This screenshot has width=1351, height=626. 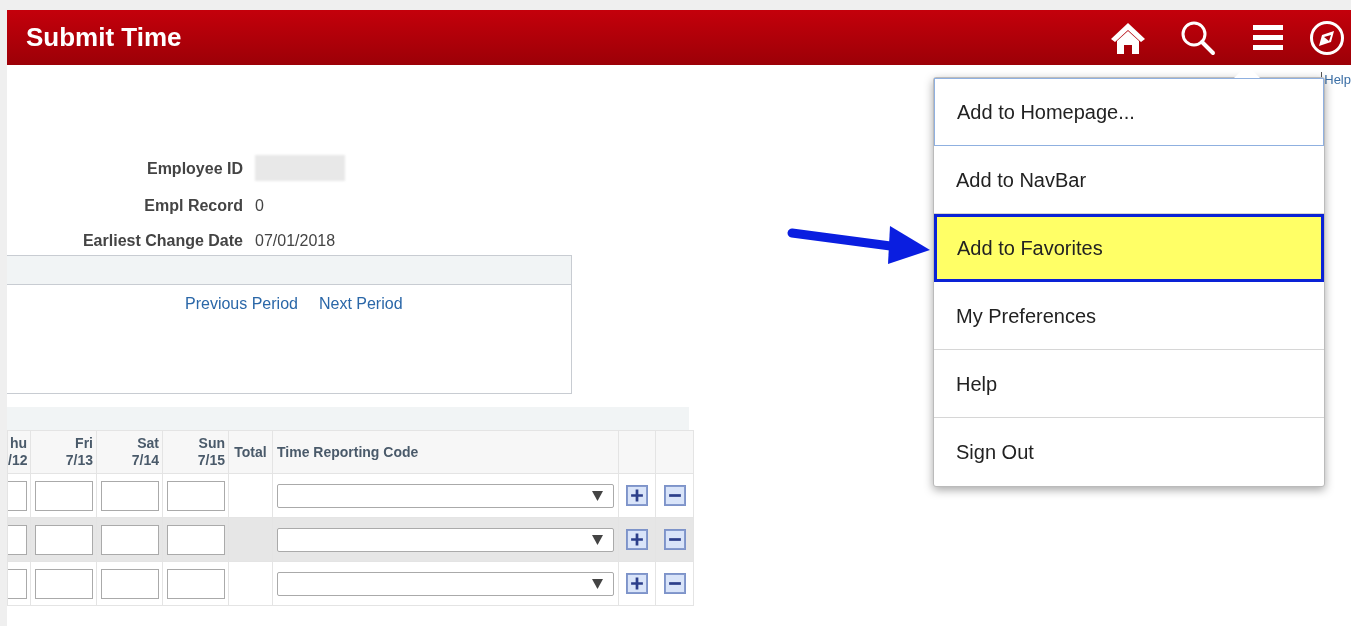 What do you see at coordinates (360, 304) in the screenshot?
I see `period-link: Next Period` at bounding box center [360, 304].